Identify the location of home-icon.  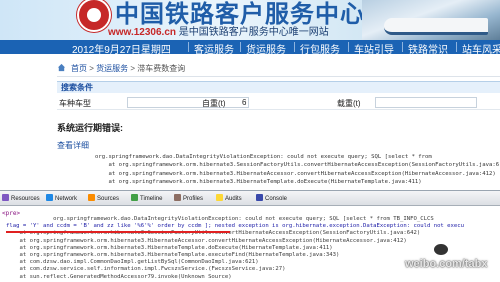
(61, 67).